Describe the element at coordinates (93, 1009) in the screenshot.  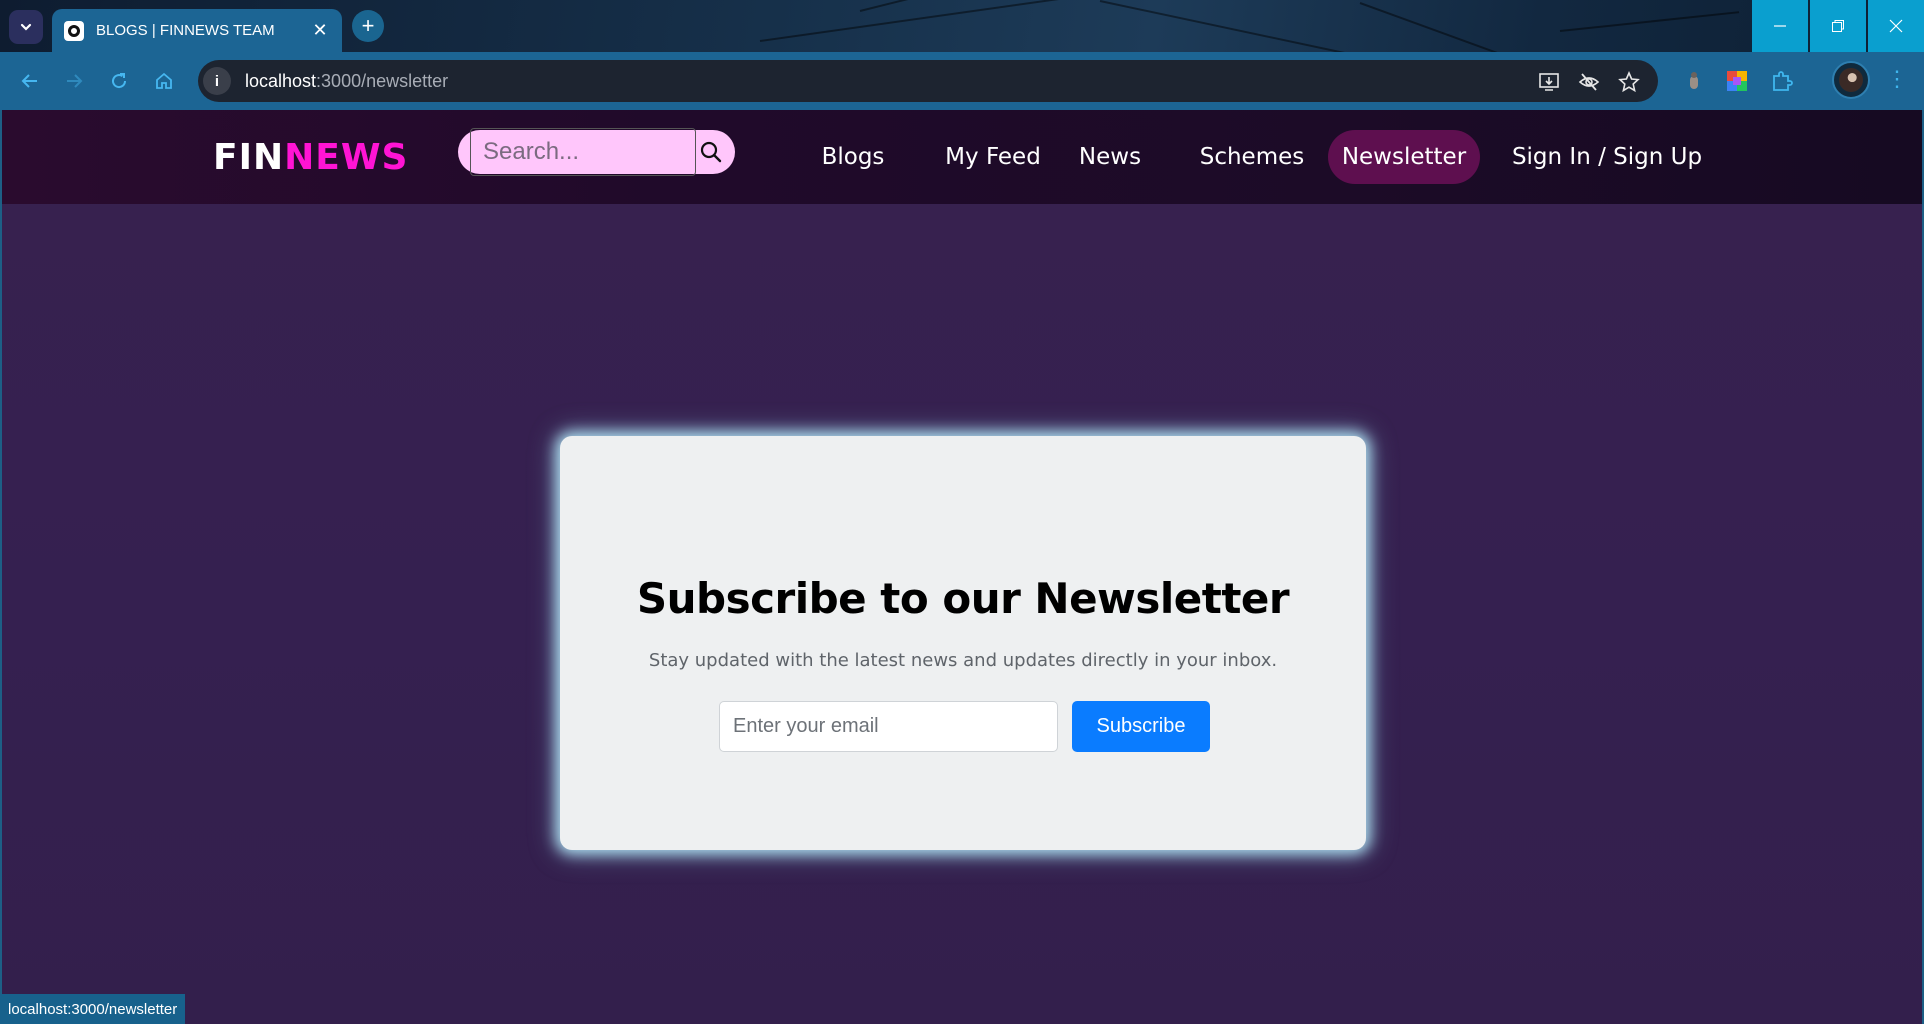
I see `status-bar-url: localhost:3000/newsletter` at that location.